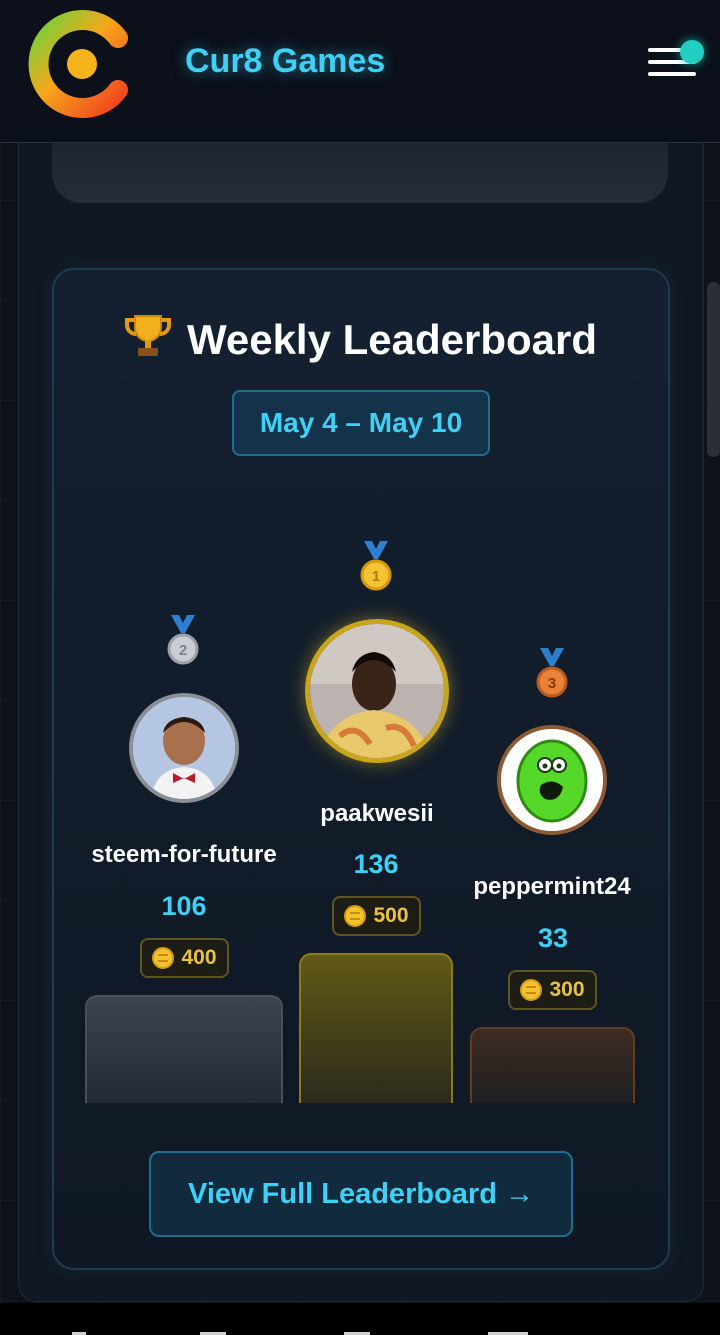 This screenshot has height=1335, width=720. Describe the element at coordinates (183, 640) in the screenshot. I see `silver-medal-icon: 2` at that location.